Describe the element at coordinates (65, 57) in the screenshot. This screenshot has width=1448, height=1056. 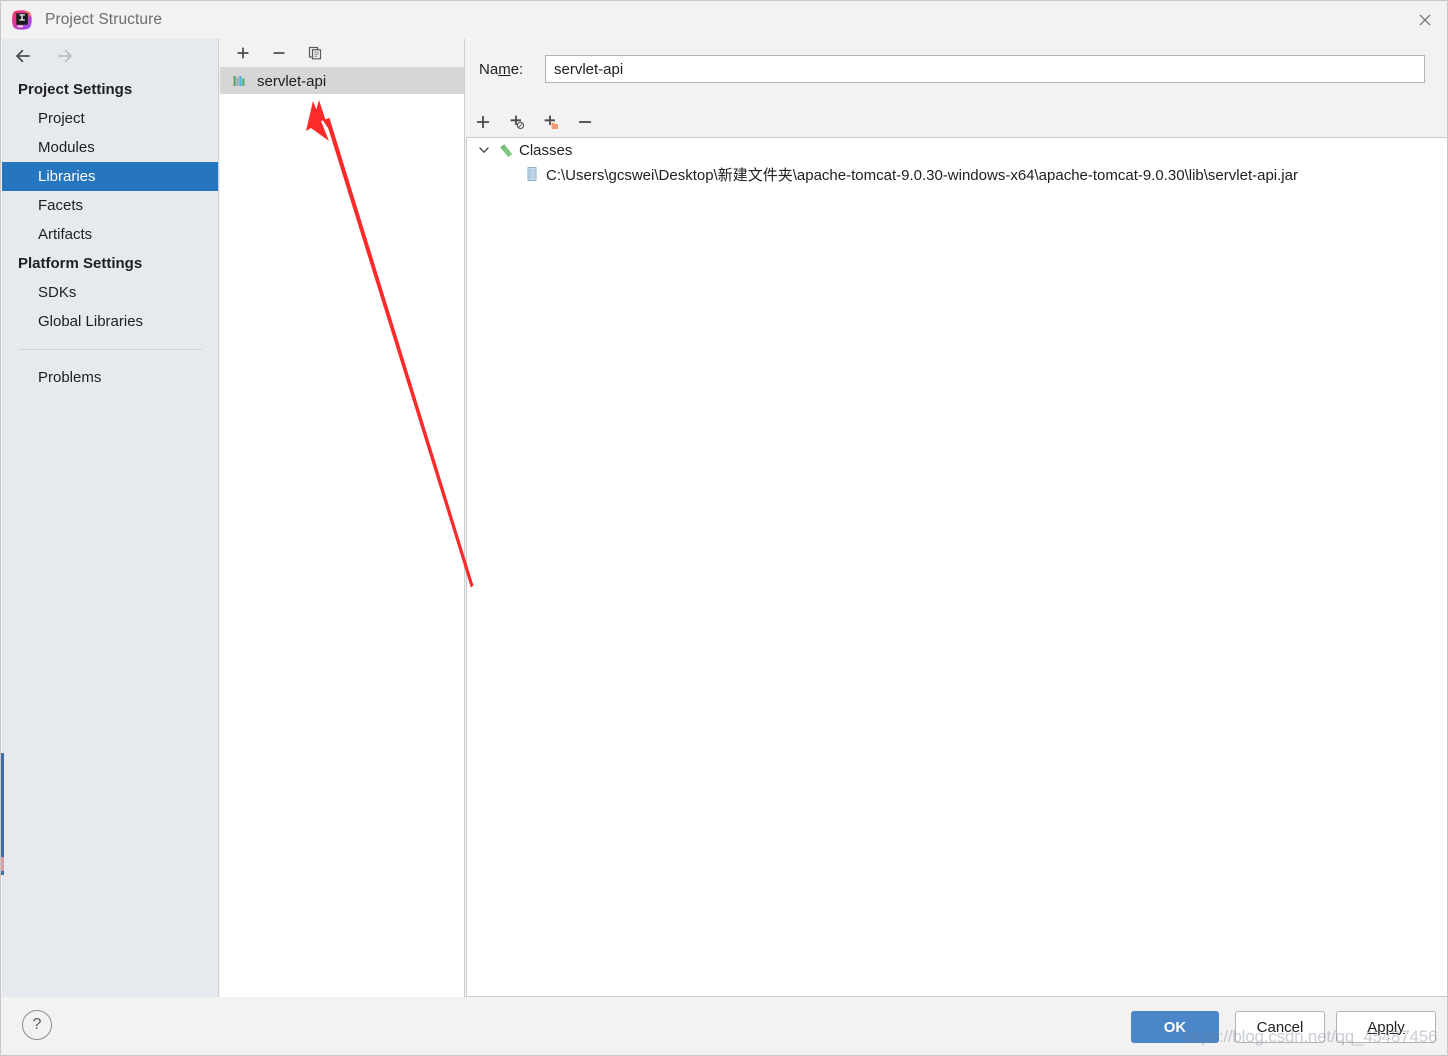
I see `arrow-right-icon` at that location.